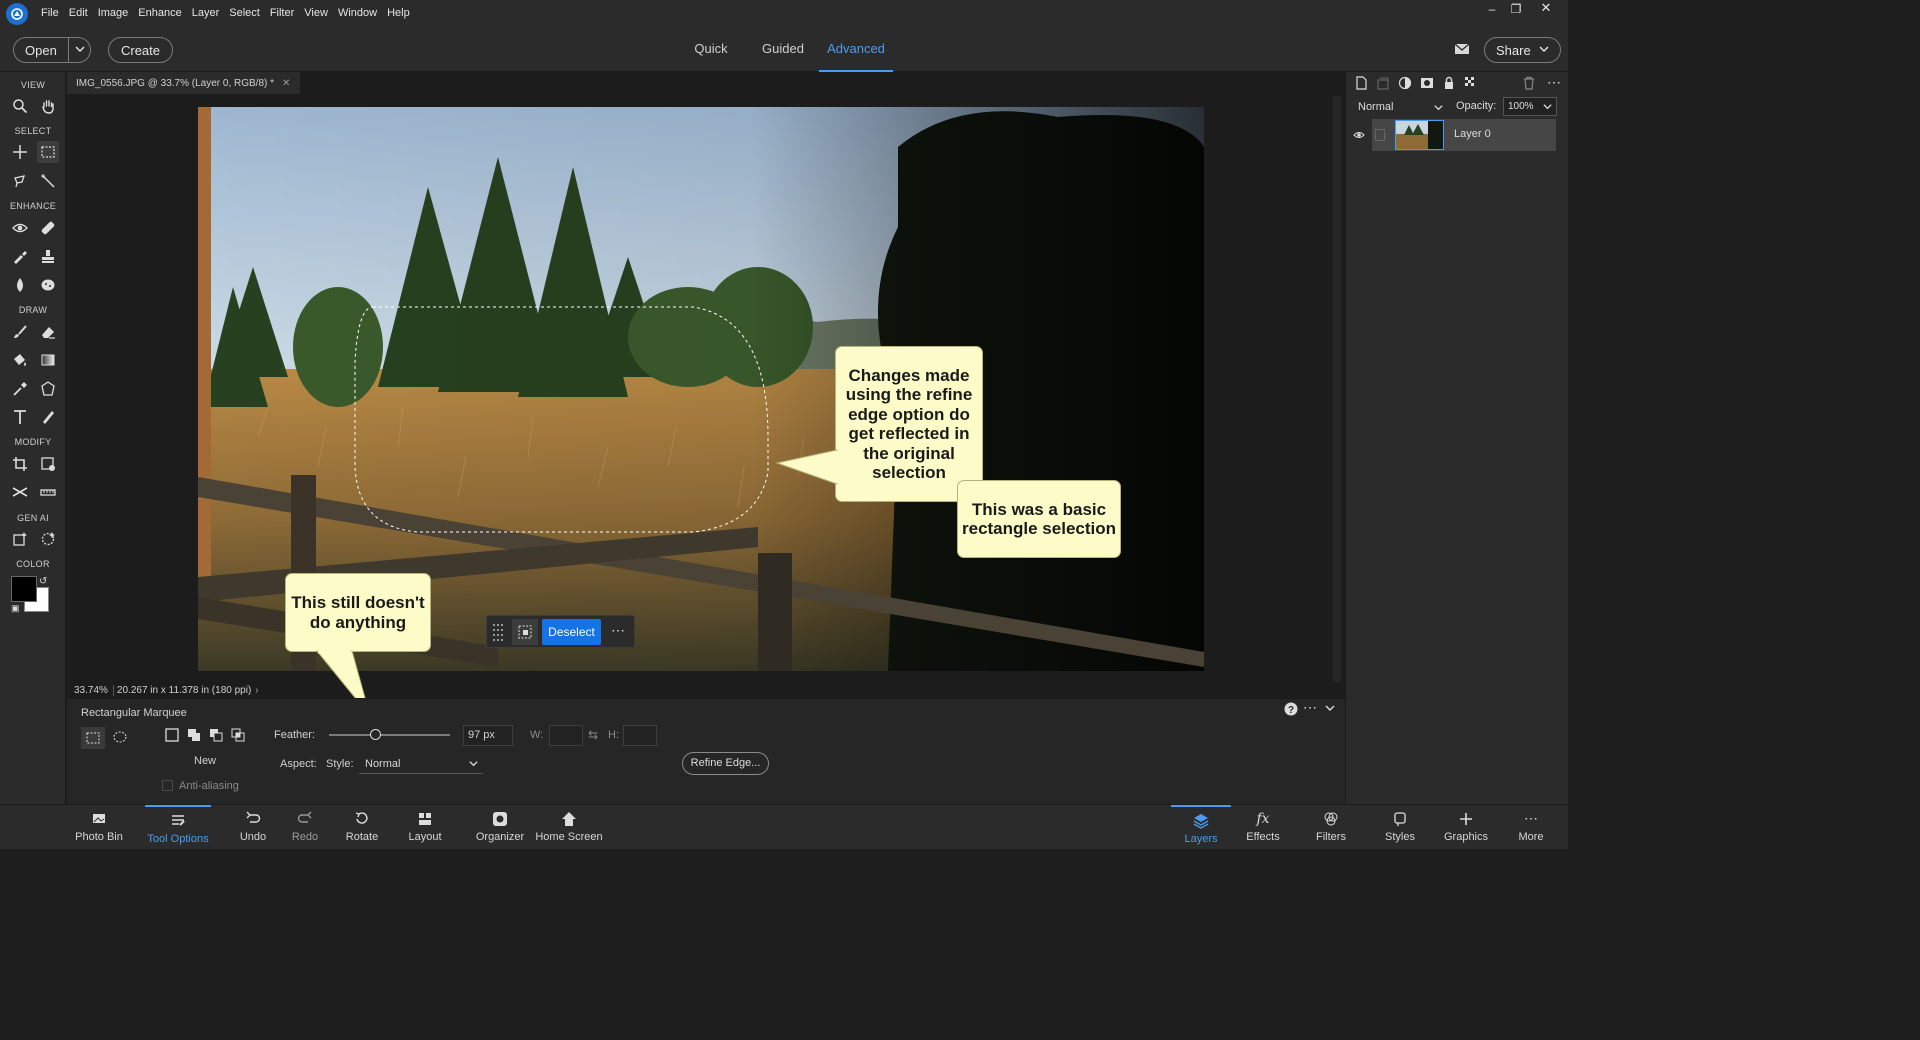 This screenshot has width=1920, height=1040. Describe the element at coordinates (282, 13) in the screenshot. I see `menu-filter: Filter` at that location.